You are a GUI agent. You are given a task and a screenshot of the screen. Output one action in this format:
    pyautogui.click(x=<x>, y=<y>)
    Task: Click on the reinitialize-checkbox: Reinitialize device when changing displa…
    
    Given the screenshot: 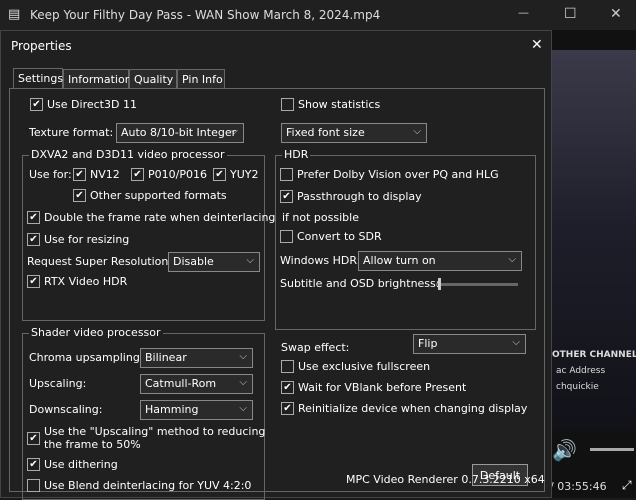 What is the action you would take?
    pyautogui.click(x=404, y=408)
    